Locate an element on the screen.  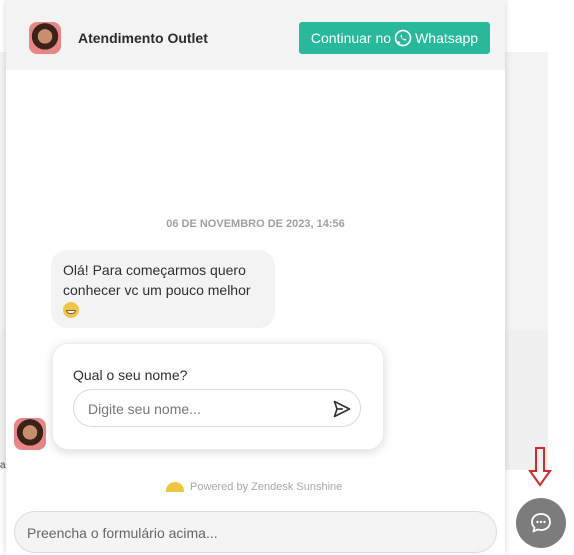
chat-launcher-button is located at coordinates (541, 523).